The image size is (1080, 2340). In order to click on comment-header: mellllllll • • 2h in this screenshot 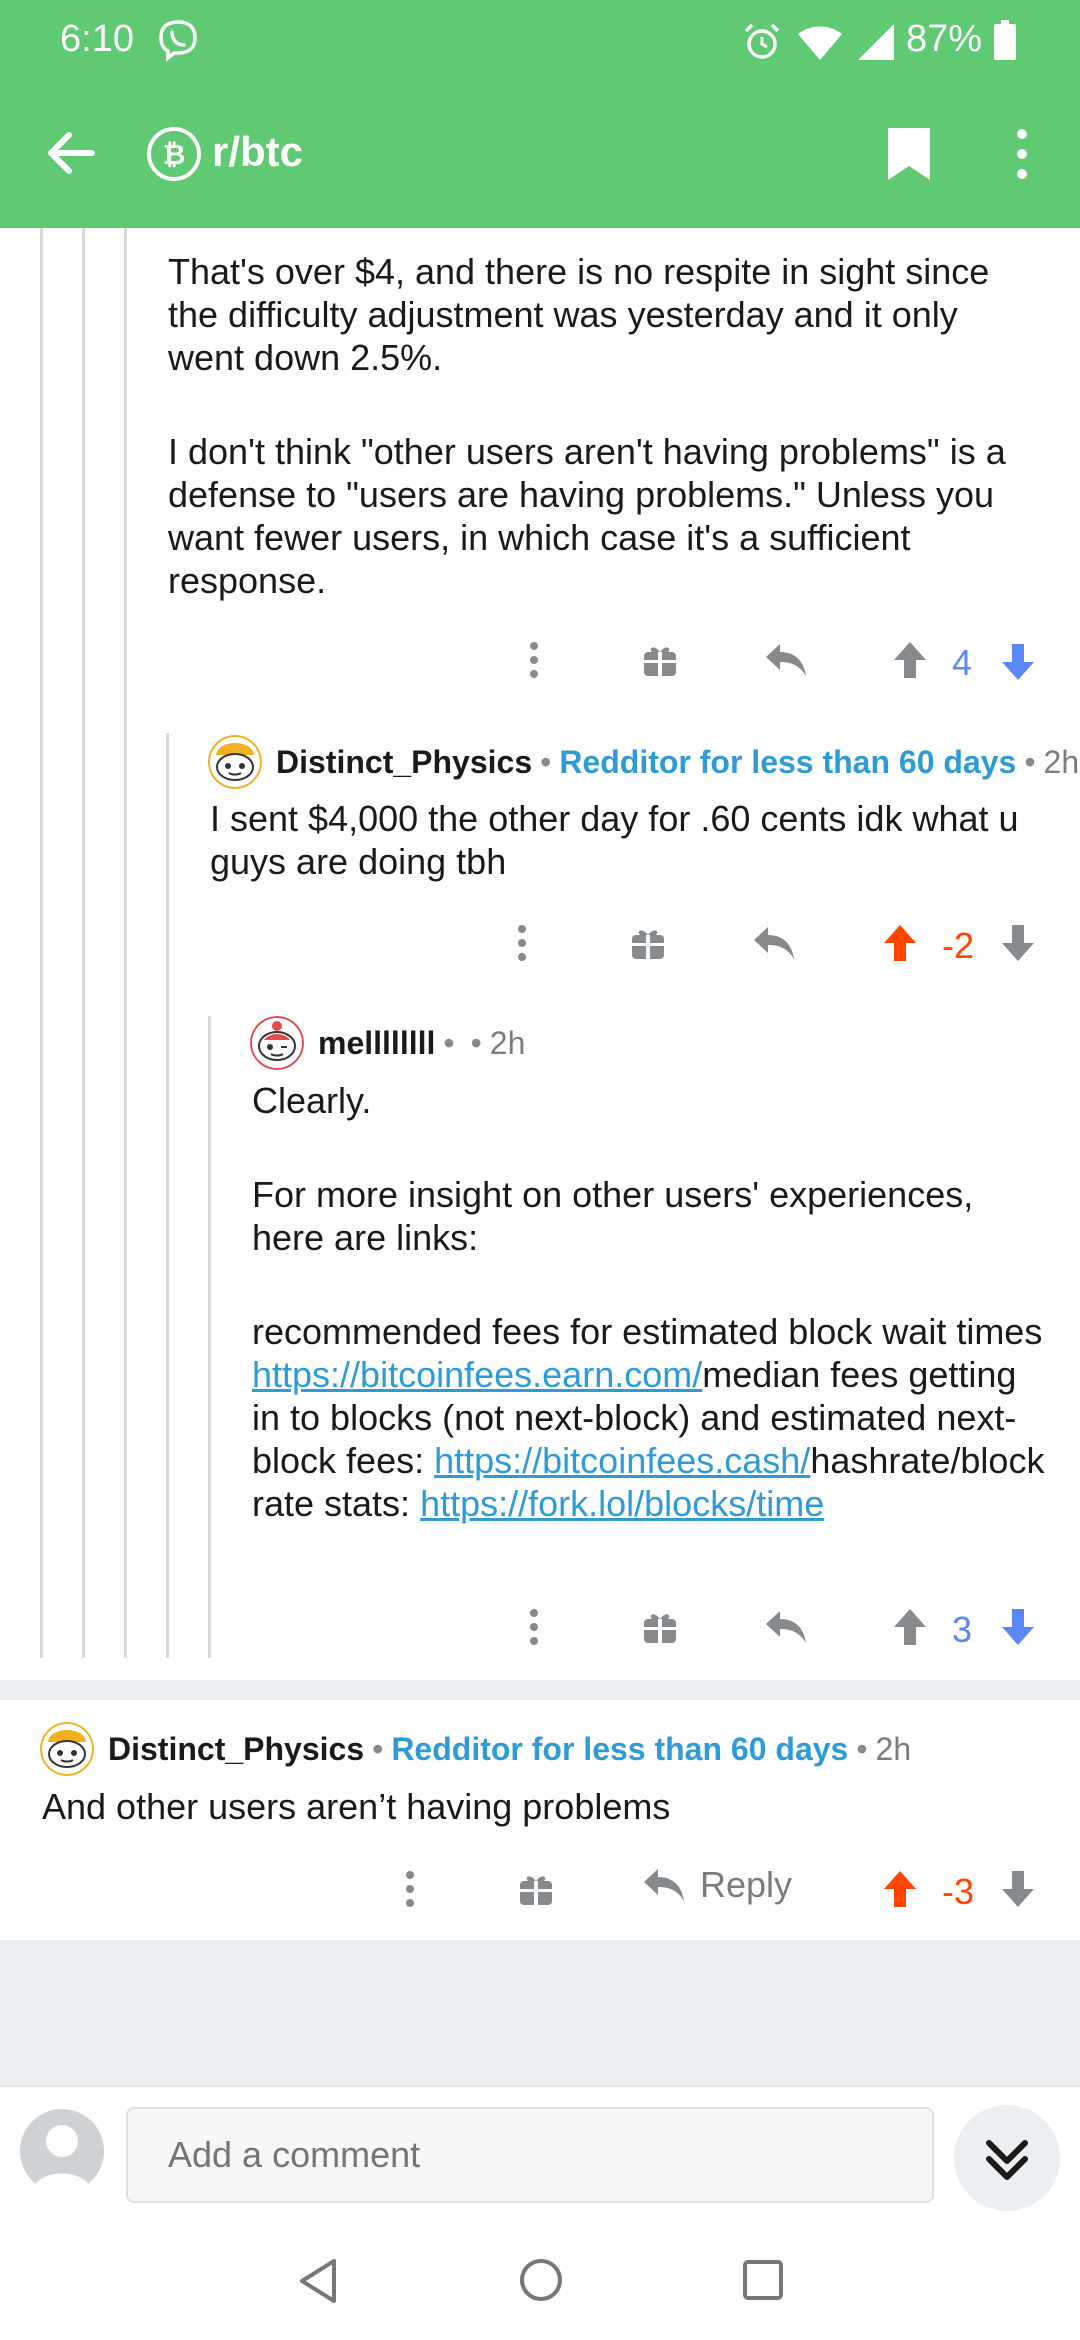, I will do `click(387, 1043)`.